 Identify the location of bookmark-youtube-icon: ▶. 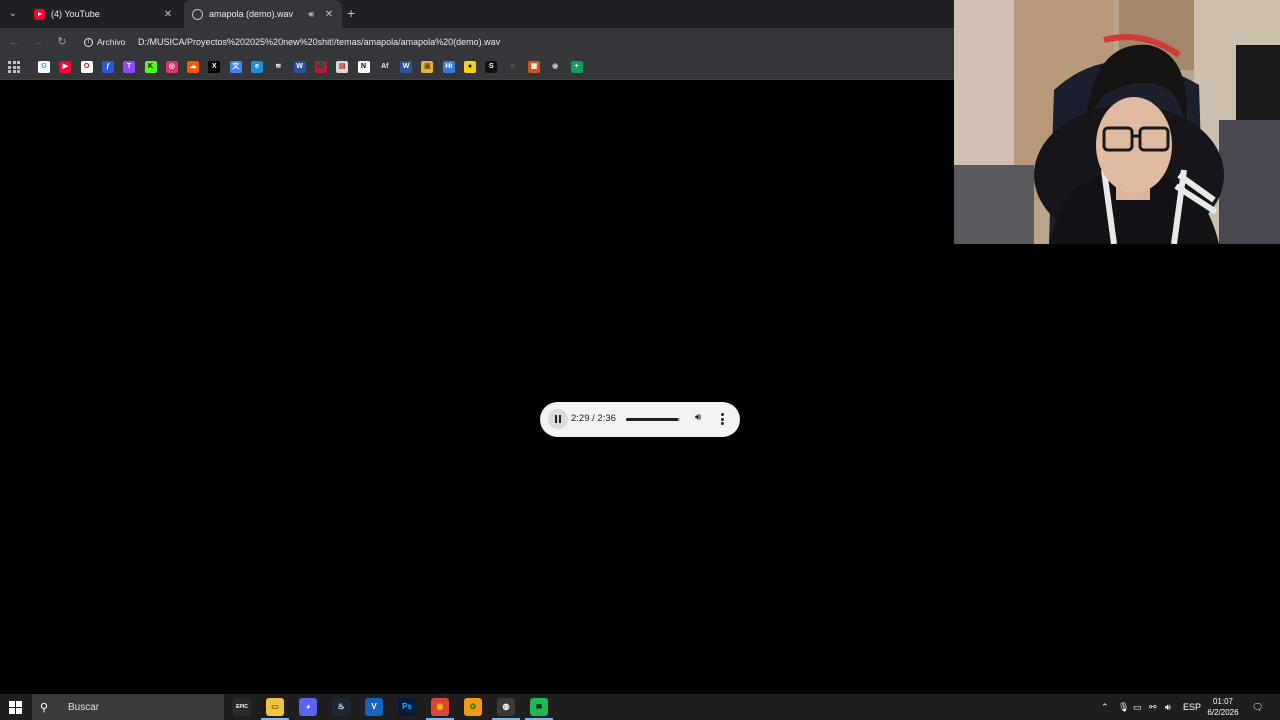
(65, 67).